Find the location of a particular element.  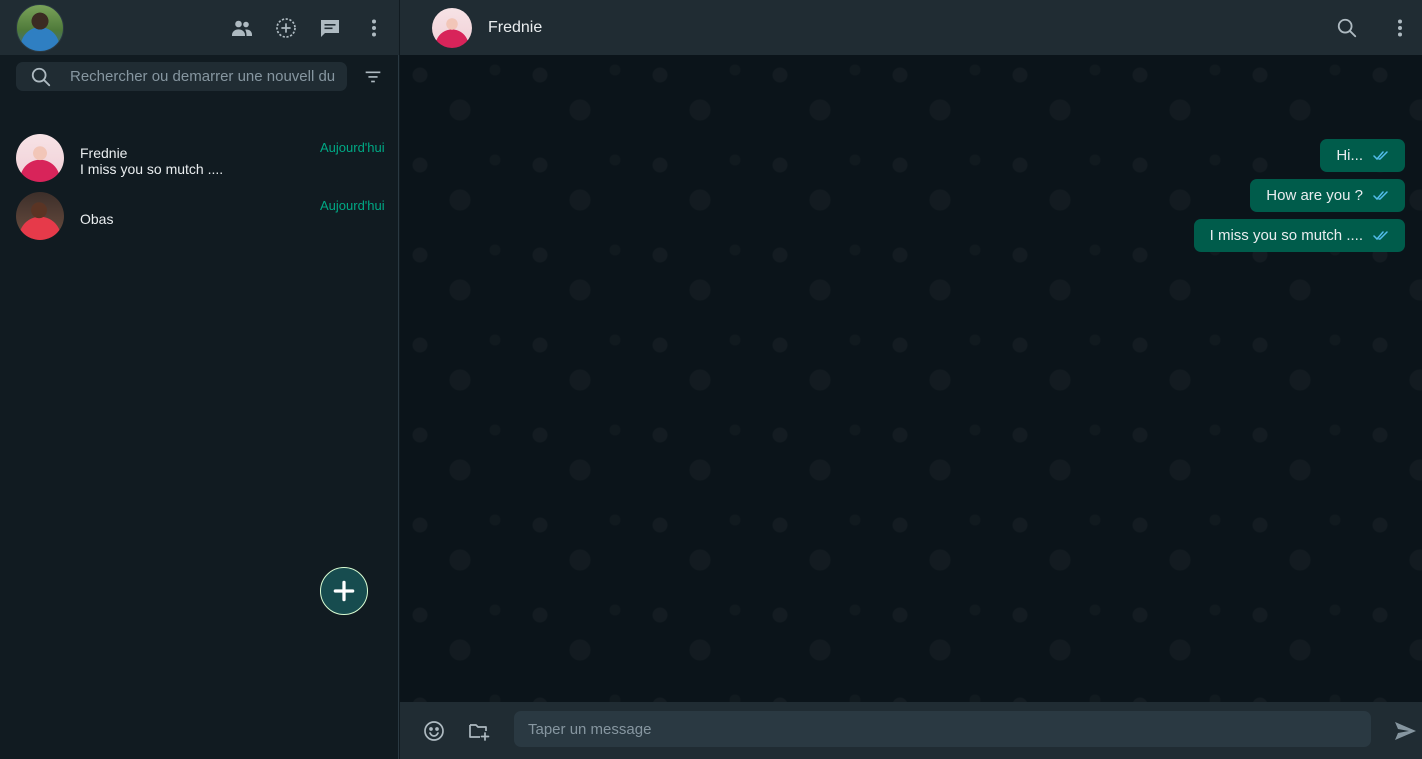

sidebar-header is located at coordinates (199, 27).